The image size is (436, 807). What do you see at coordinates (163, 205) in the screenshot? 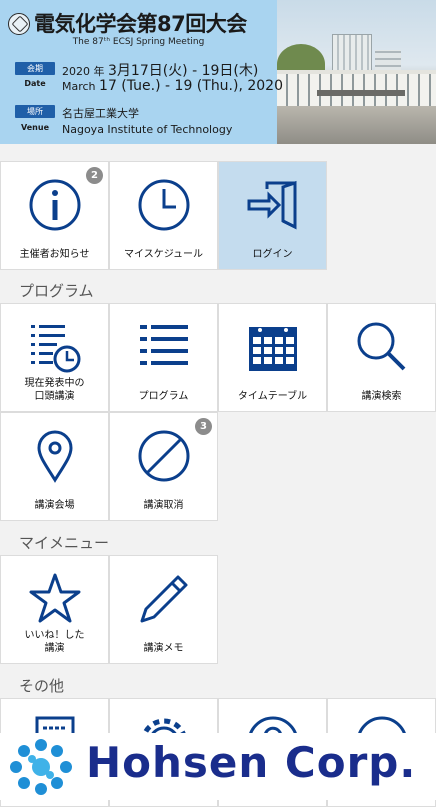
I see `clock-icon` at bounding box center [163, 205].